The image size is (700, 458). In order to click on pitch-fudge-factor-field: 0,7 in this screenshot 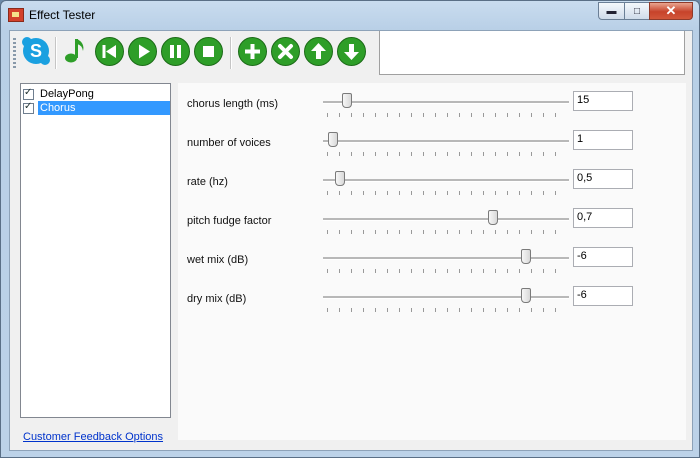, I will do `click(603, 218)`.